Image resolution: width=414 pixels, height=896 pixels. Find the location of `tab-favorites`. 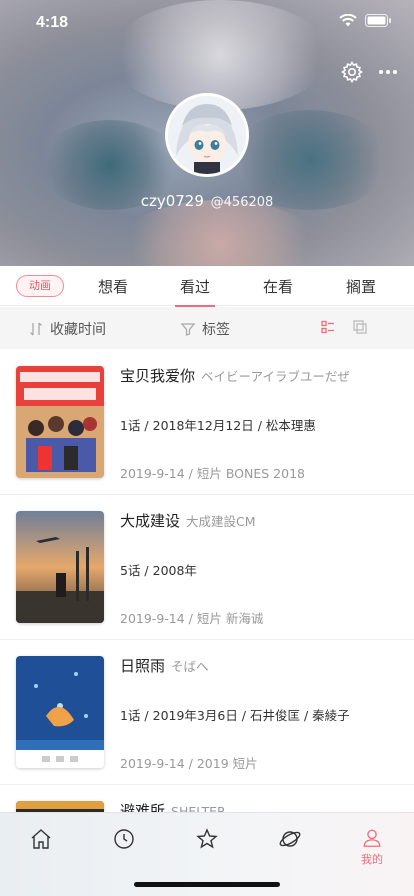

tab-favorites is located at coordinates (207, 847).